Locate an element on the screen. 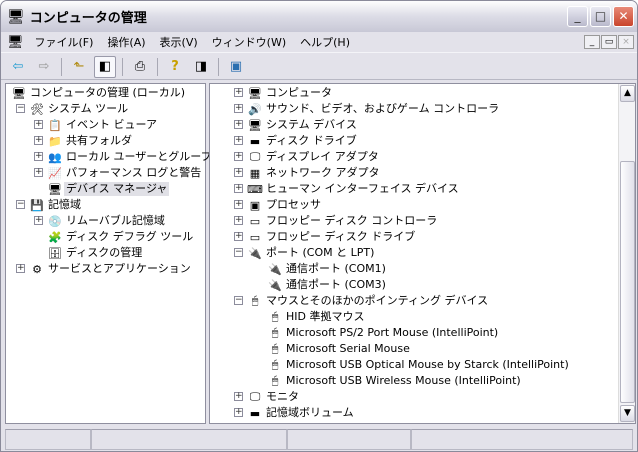  tree-item-icon: 🛠 is located at coordinates (37, 109).